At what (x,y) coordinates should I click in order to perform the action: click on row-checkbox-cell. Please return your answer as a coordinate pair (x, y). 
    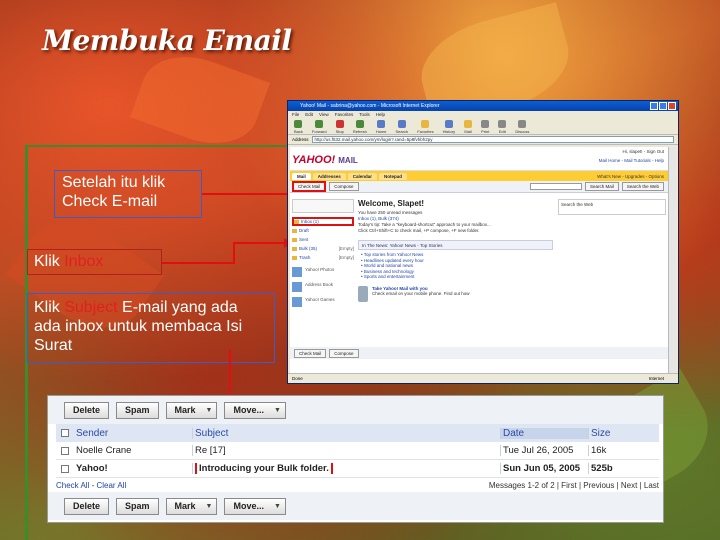
    Looking at the image, I should click on (65, 468).